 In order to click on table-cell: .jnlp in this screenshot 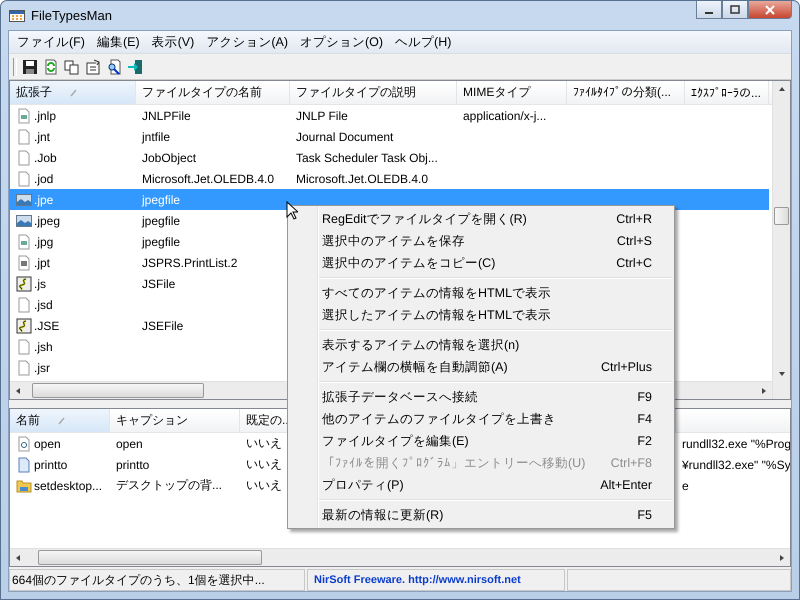, I will do `click(45, 115)`.